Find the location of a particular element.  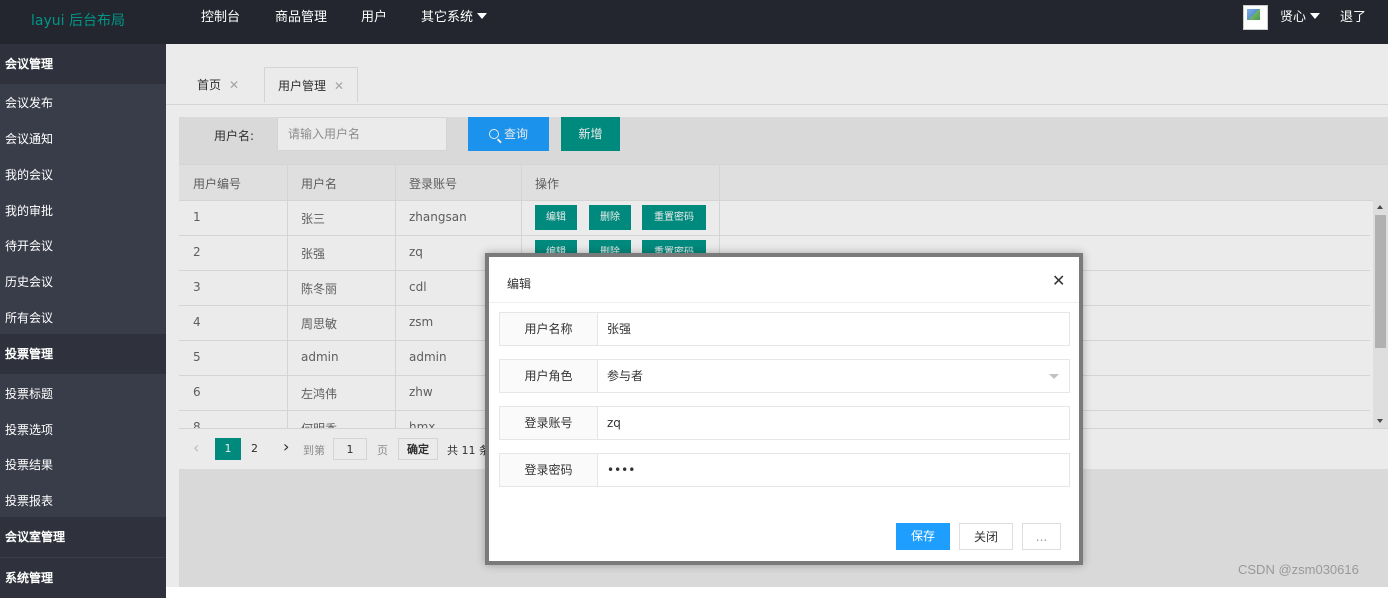

sidebar-group-system: 系统管理 is located at coordinates (83, 578).